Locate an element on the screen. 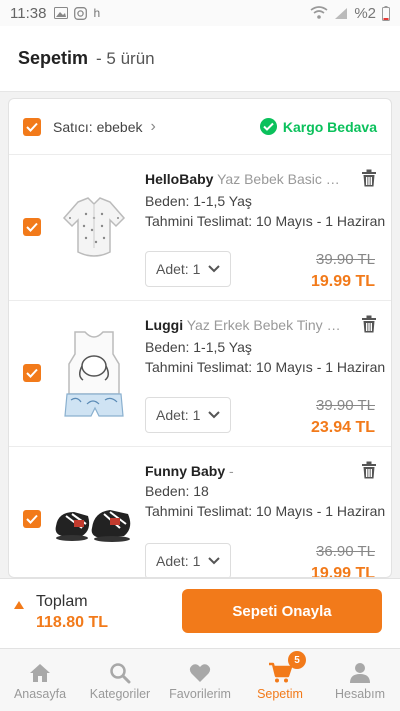  new-price: 23.94 TL is located at coordinates (342, 427).